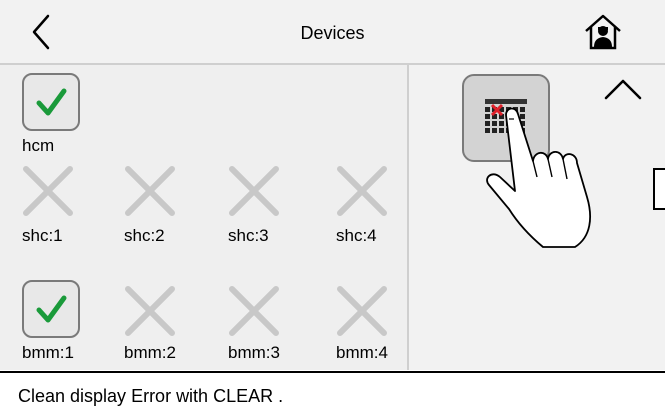  What do you see at coordinates (48, 352) in the screenshot?
I see `device-label: bmm:1` at bounding box center [48, 352].